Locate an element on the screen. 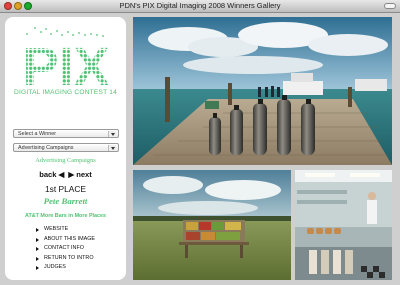  thumbnail-image-kitchen is located at coordinates (343, 225).